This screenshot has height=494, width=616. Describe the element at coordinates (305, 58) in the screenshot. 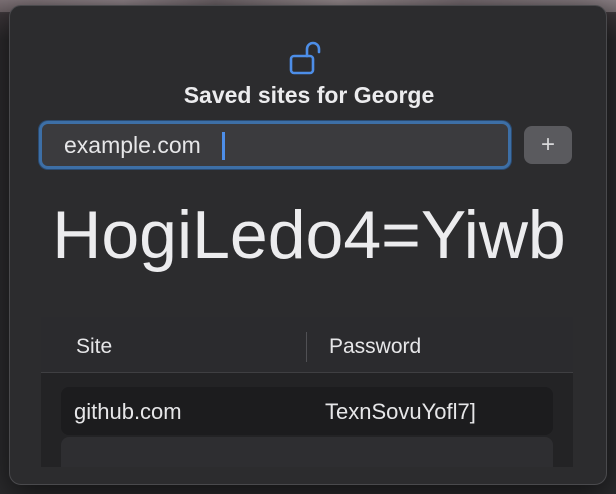

I see `unlocked-lock-icon` at that location.